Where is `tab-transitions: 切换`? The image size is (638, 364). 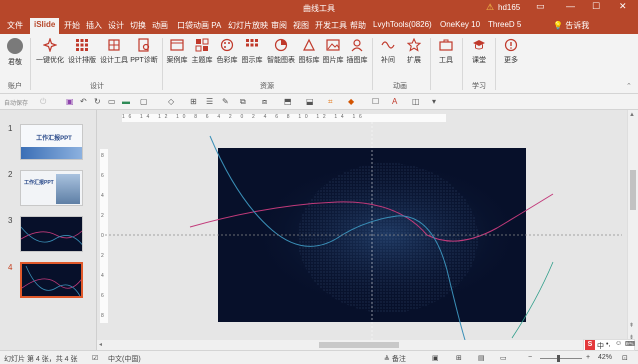 tab-transitions: 切换 is located at coordinates (138, 25).